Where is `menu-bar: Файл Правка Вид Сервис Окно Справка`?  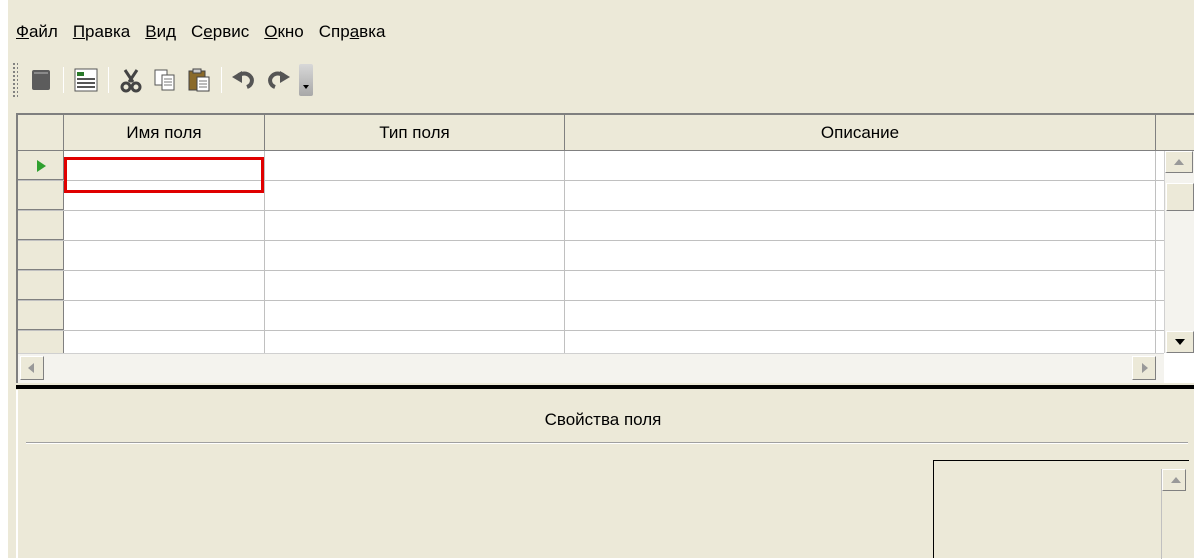
menu-bar: Файл Правка Вид Сервис Окно Справка is located at coordinates (200, 32).